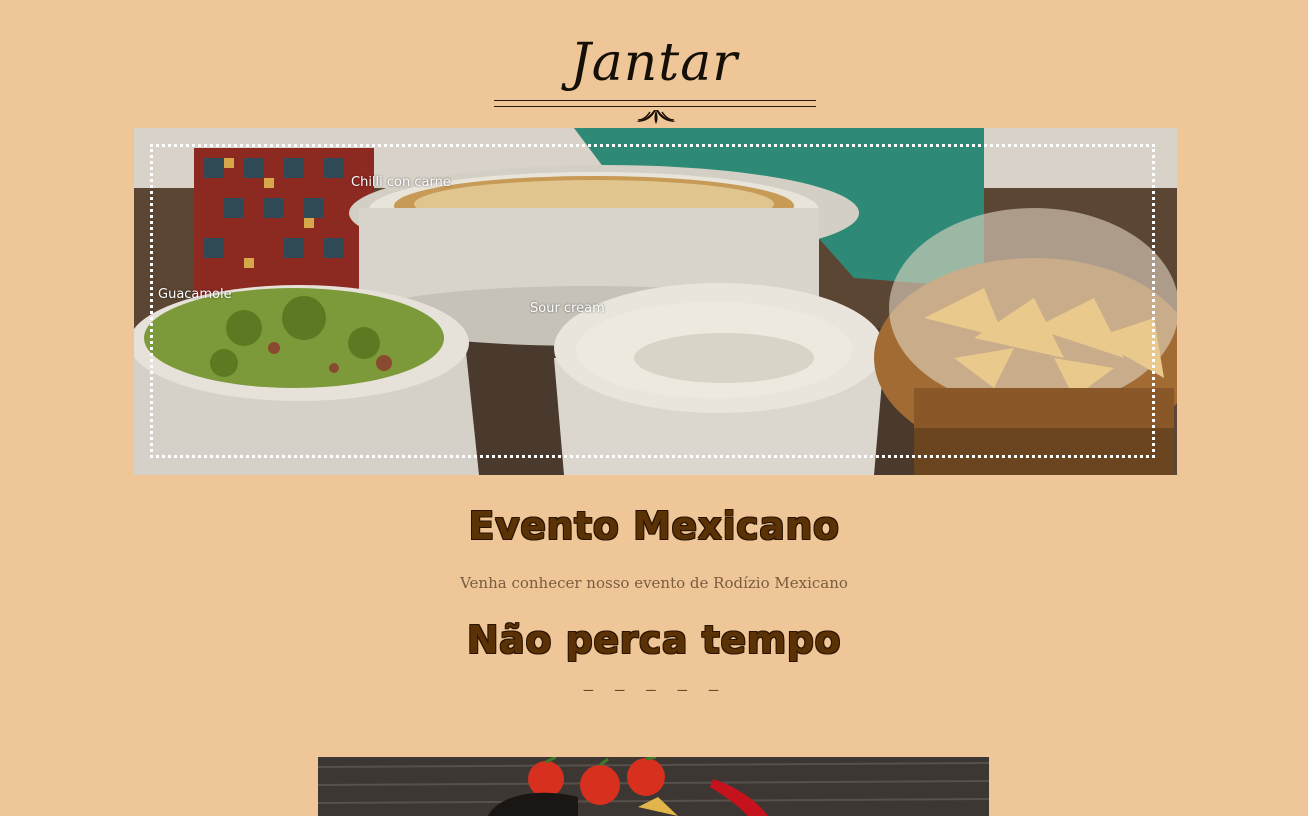 Image resolution: width=1308 pixels, height=816 pixels. What do you see at coordinates (401, 182) in the screenshot?
I see `label-chilli: Chilli con carne` at bounding box center [401, 182].